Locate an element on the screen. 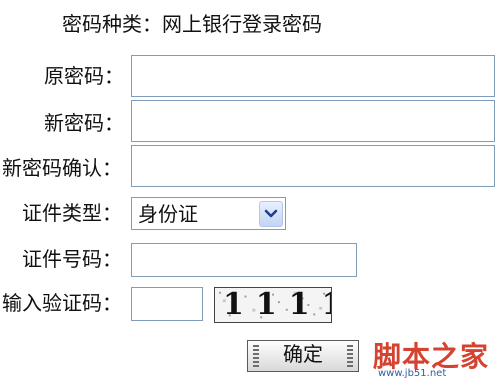  id-type-selected-value: 身份证 is located at coordinates (168, 213).